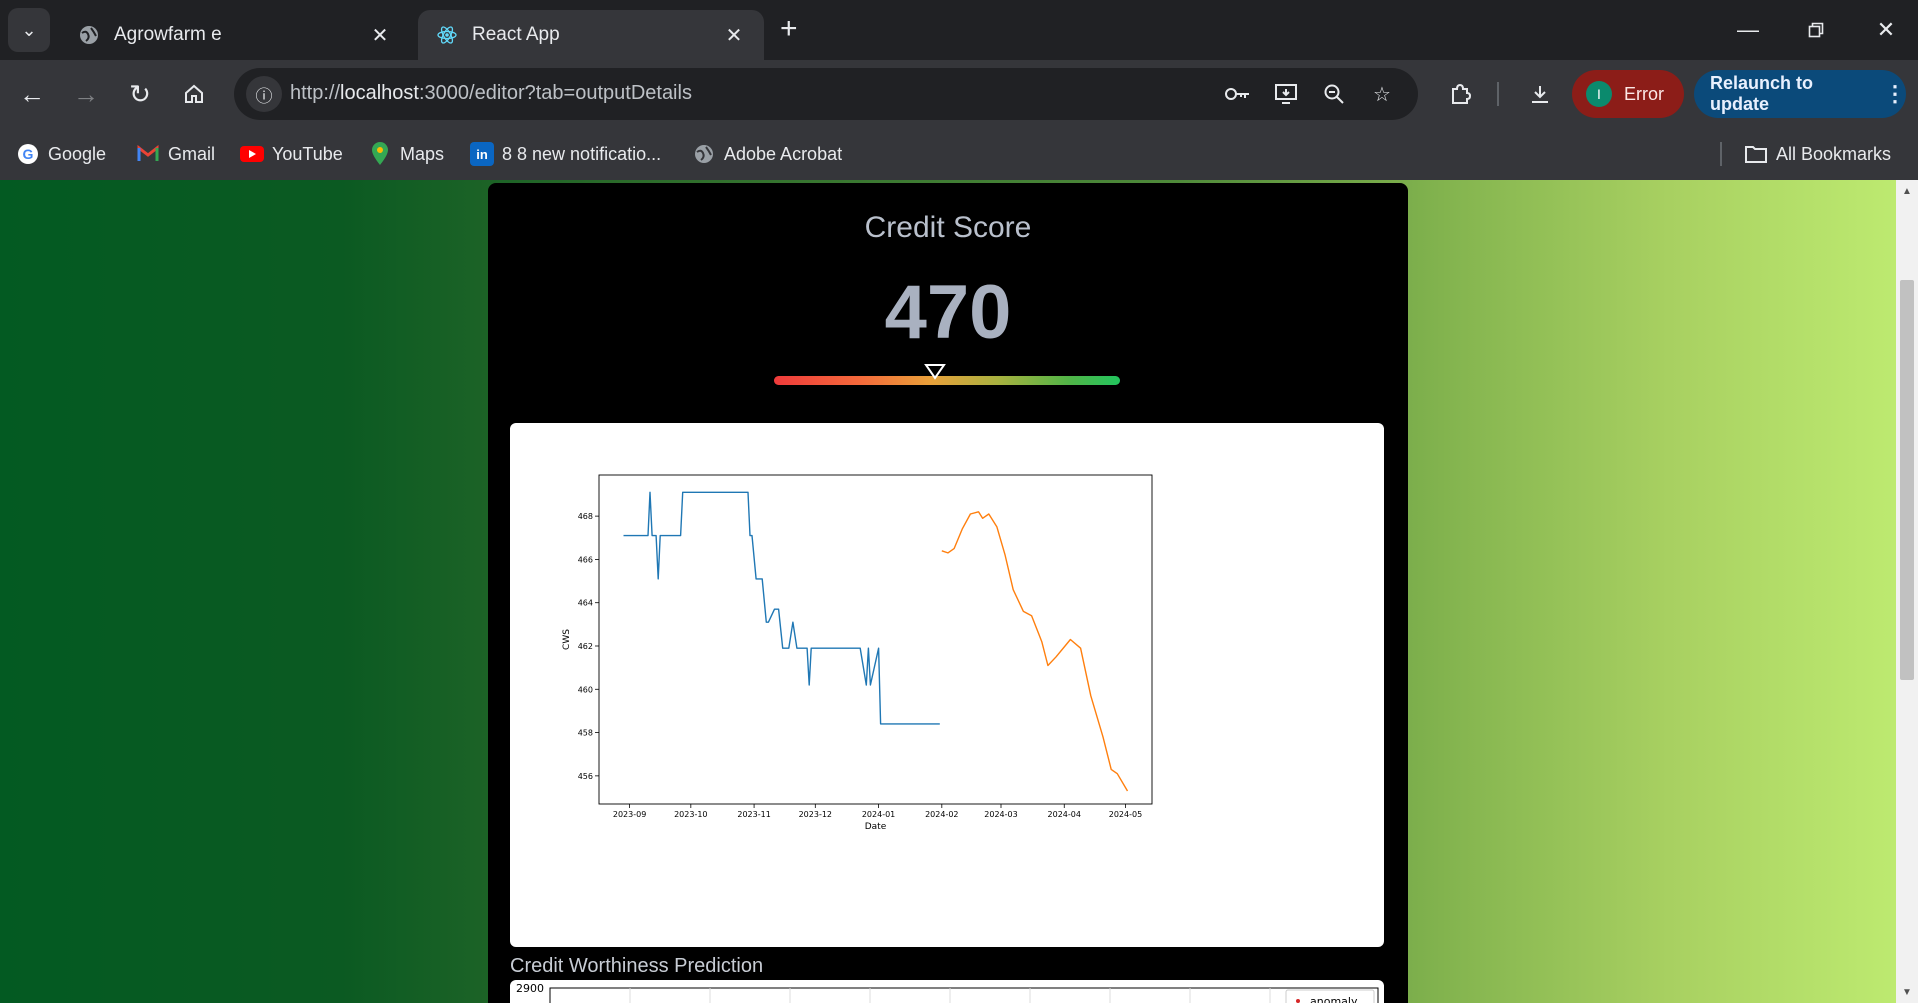 This screenshot has height=1003, width=1918. What do you see at coordinates (1382, 94) in the screenshot?
I see `star-bookmark-icon: ☆` at bounding box center [1382, 94].